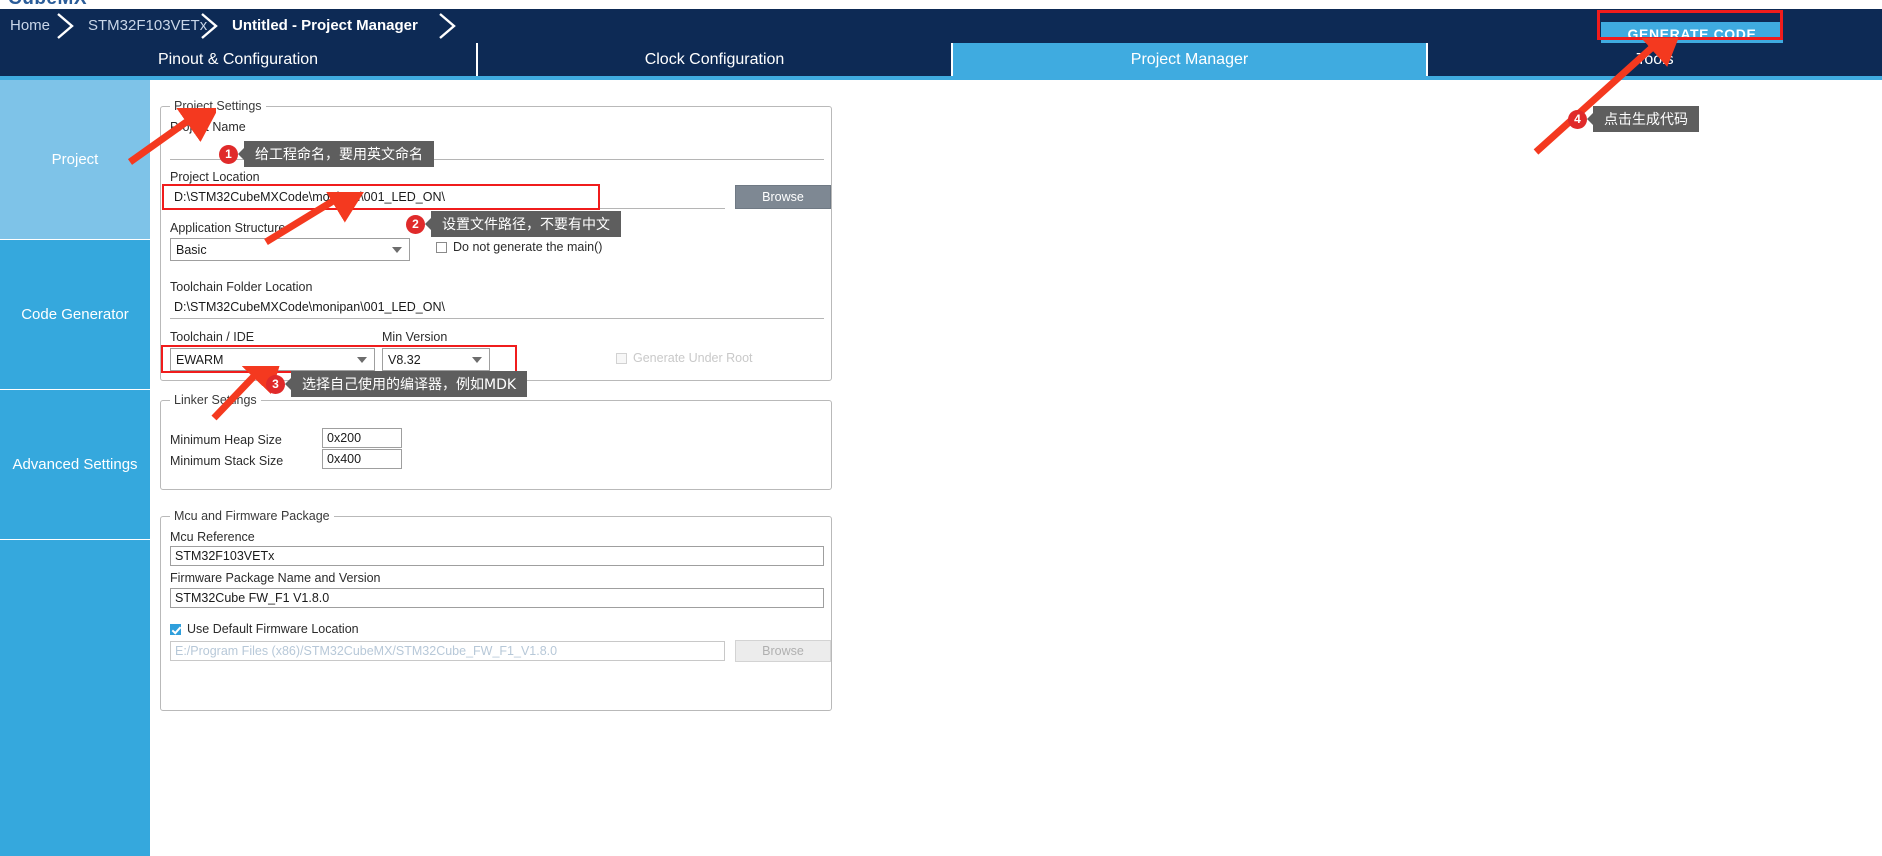  Describe the element at coordinates (47, 4) in the screenshot. I see `app-logo-text: CubeMX` at that location.